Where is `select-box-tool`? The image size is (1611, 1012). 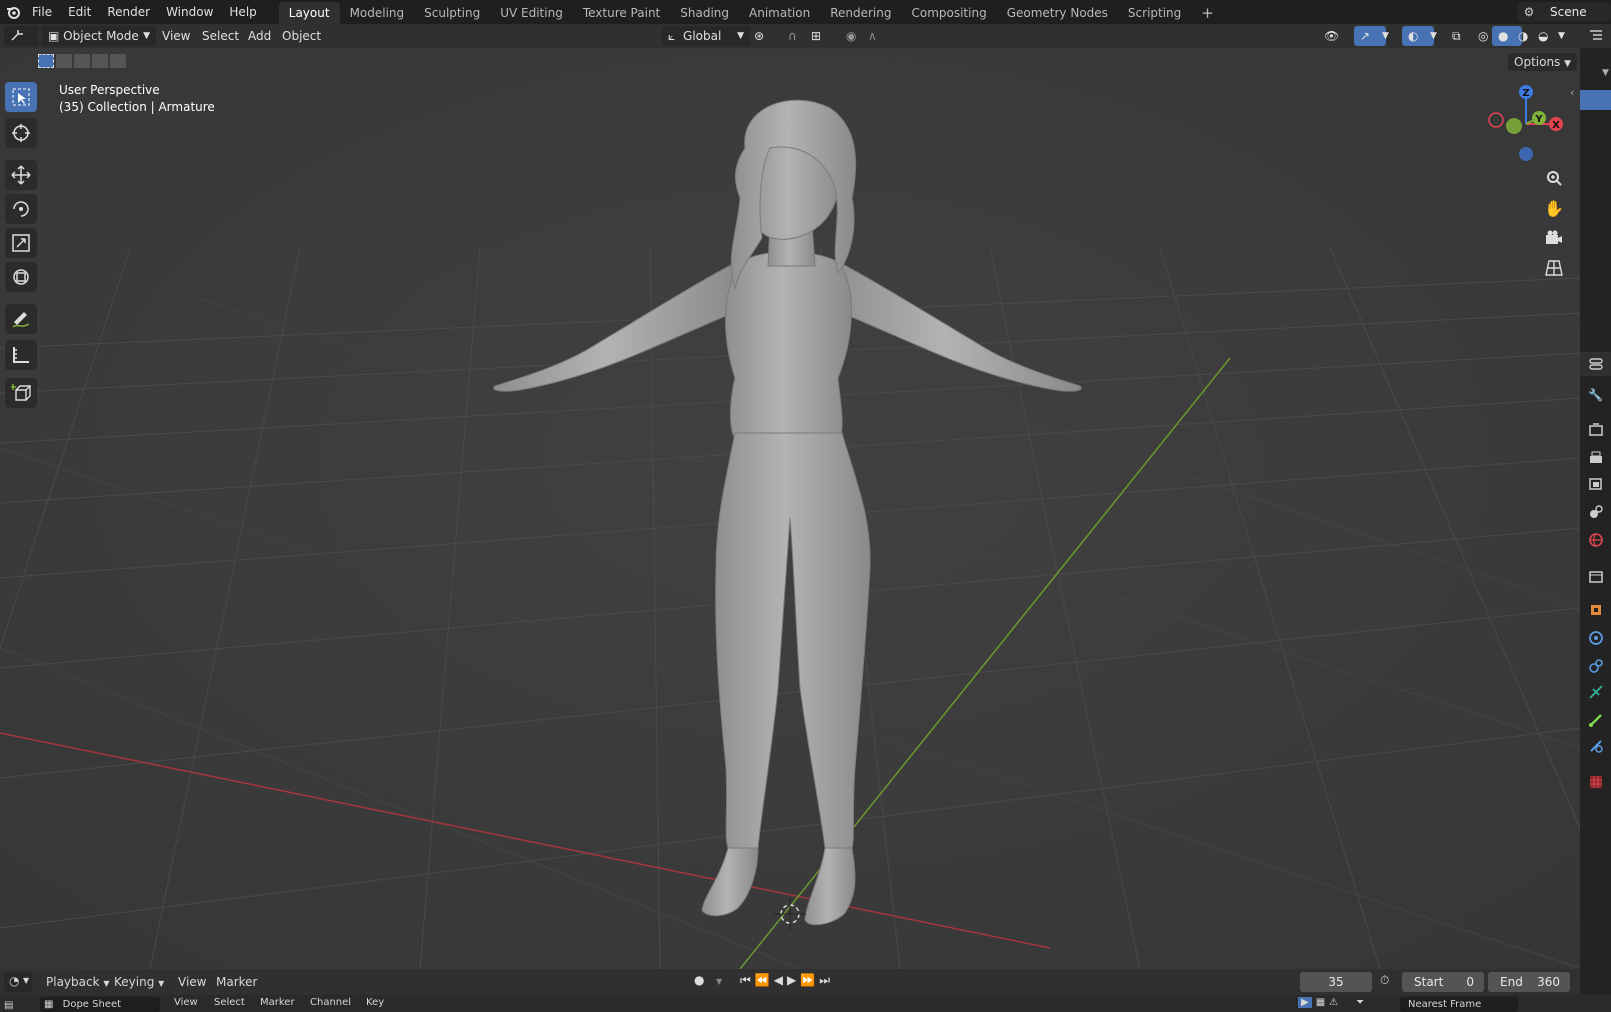 select-box-tool is located at coordinates (21, 97).